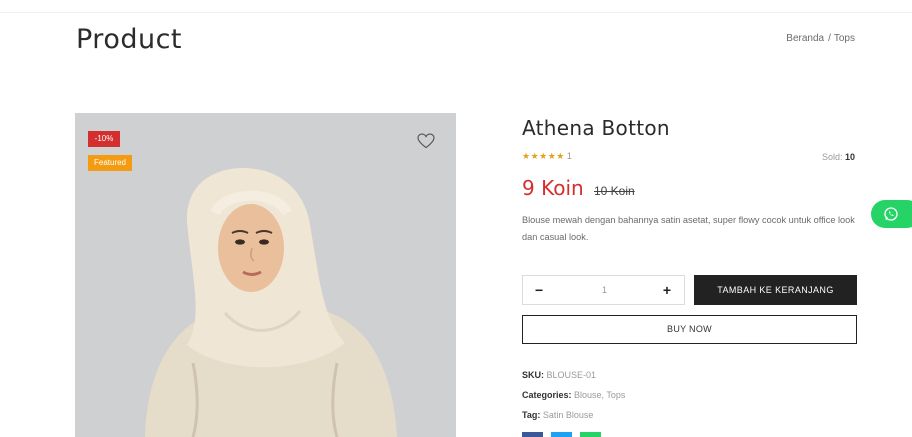  I want to click on sold-label: Sold:, so click(832, 157).